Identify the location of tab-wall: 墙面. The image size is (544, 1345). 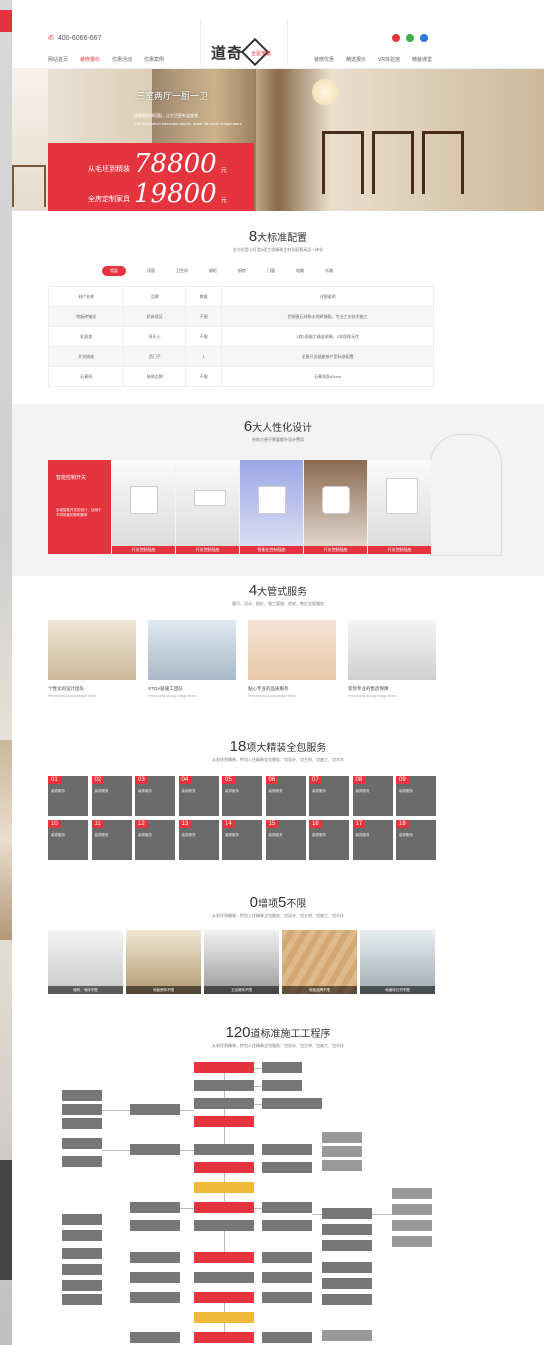
(114, 271).